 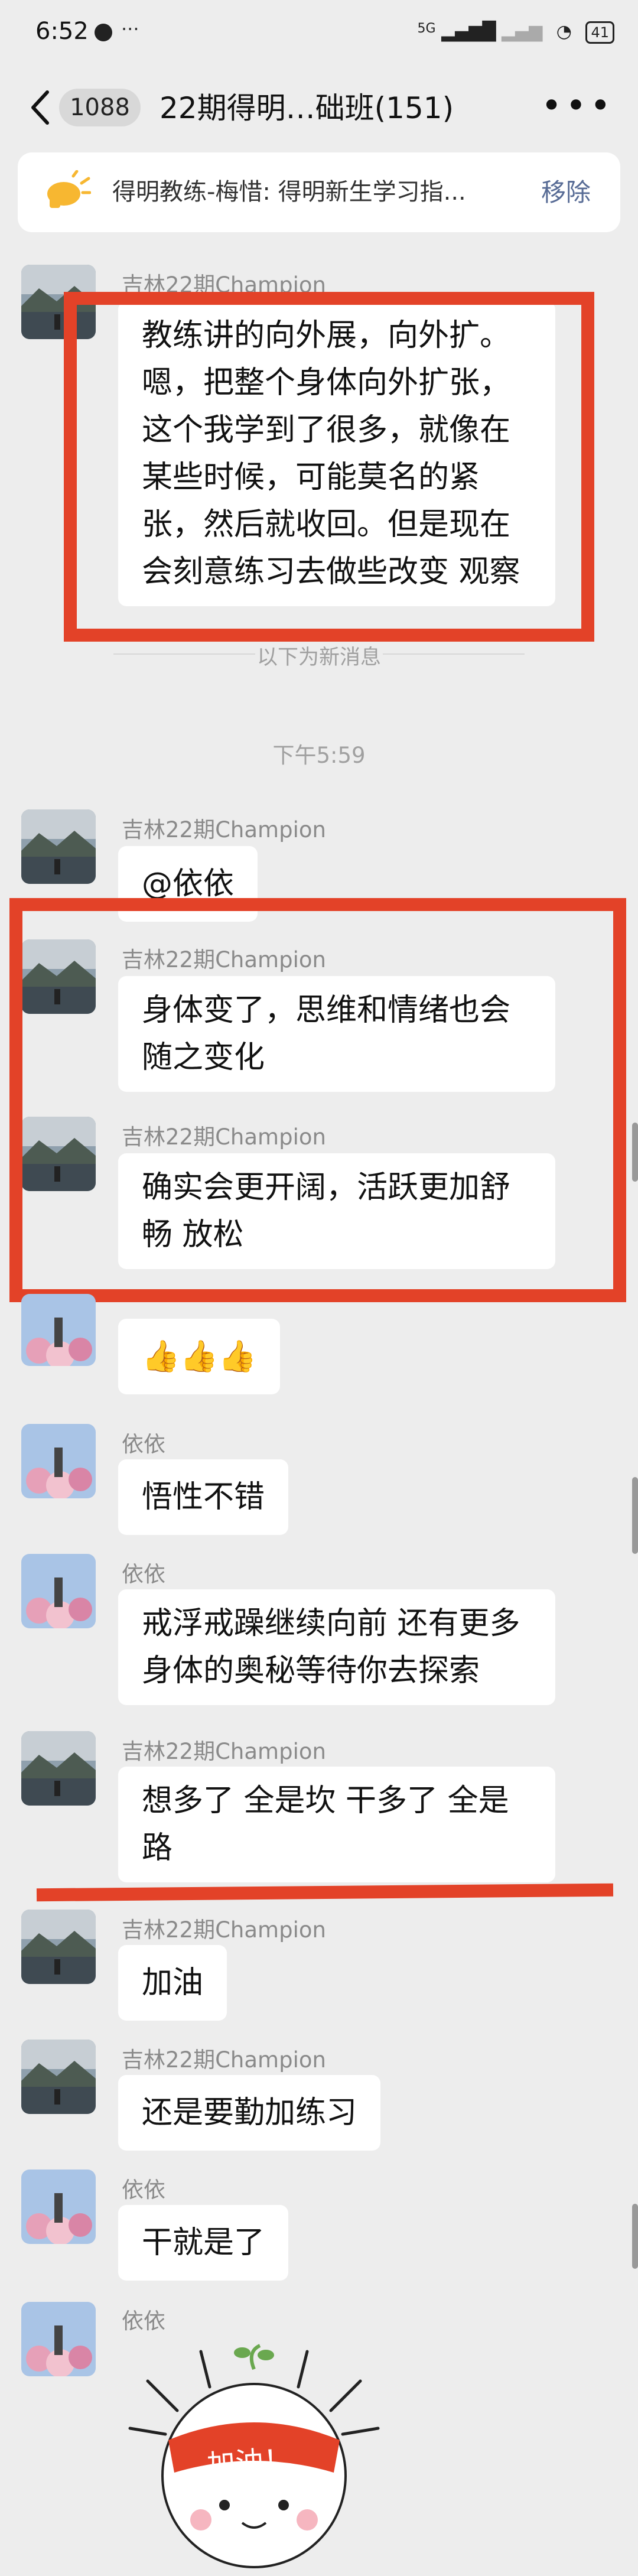 I want to click on sticker-image: 加油！, so click(x=254, y=2452).